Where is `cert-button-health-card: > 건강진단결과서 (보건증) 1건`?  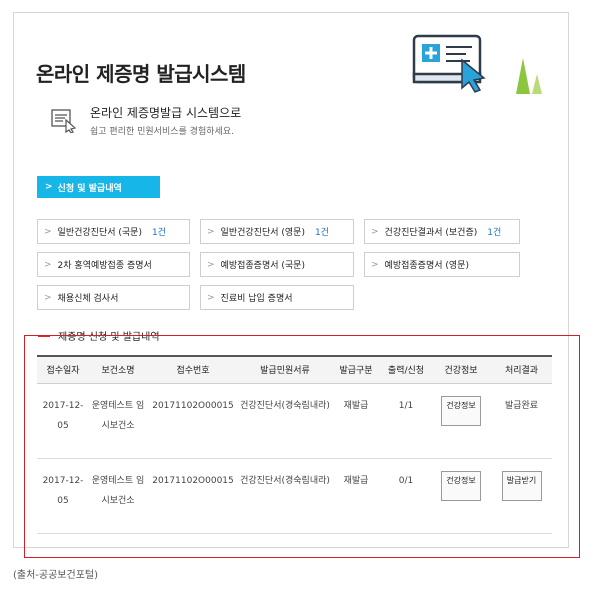 cert-button-health-card: > 건강진단결과서 (보건증) 1건 is located at coordinates (442, 231).